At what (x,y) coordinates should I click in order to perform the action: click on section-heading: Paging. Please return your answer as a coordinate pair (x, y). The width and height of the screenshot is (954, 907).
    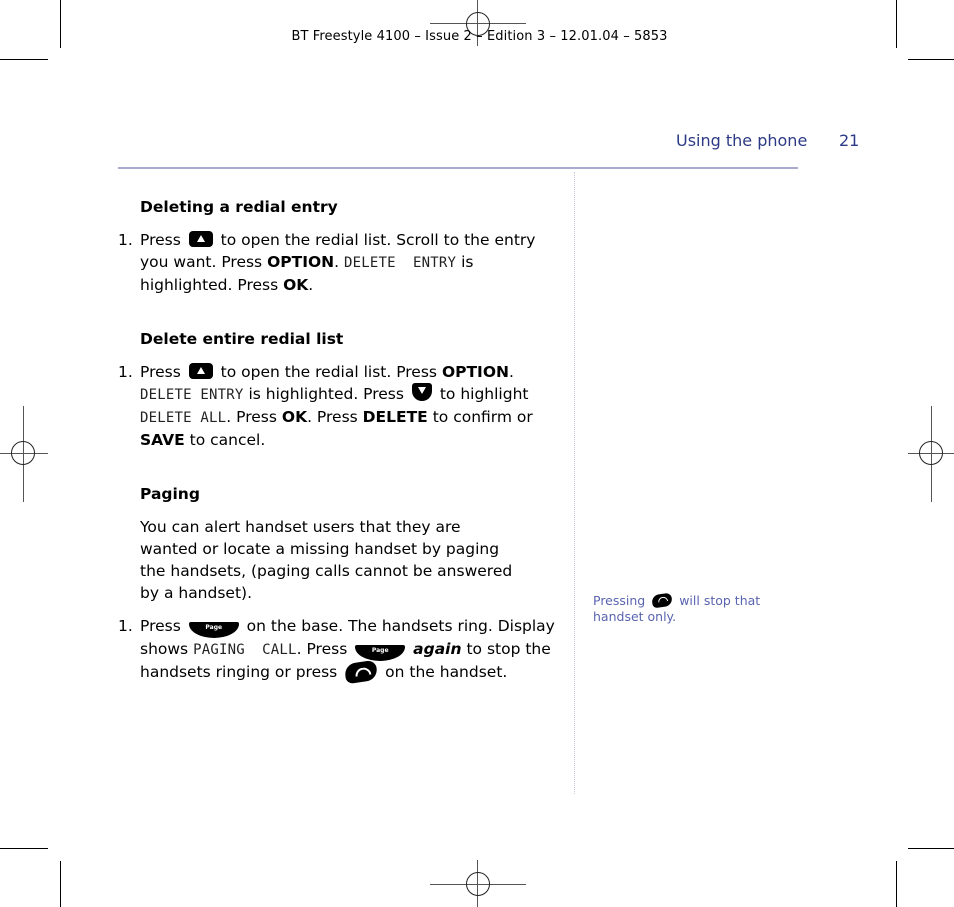
    Looking at the image, I should click on (170, 494).